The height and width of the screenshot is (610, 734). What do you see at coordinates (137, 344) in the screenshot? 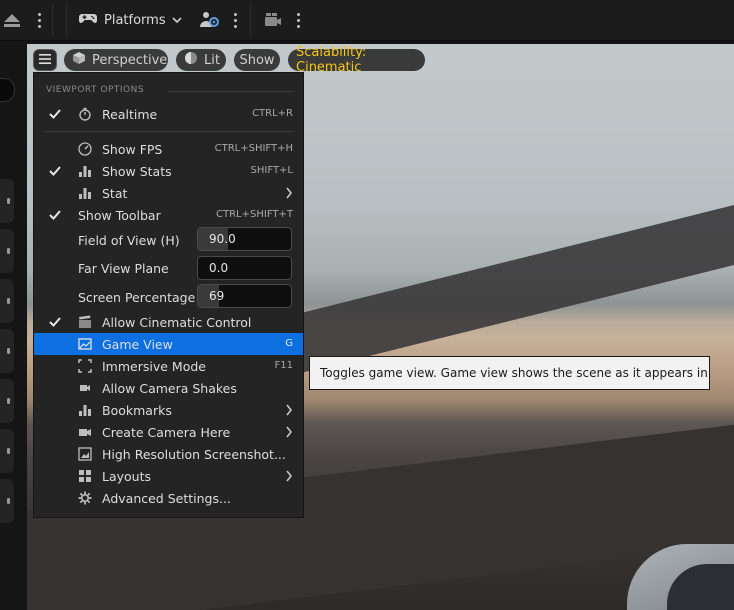
I see `menu-item-label: Game View` at bounding box center [137, 344].